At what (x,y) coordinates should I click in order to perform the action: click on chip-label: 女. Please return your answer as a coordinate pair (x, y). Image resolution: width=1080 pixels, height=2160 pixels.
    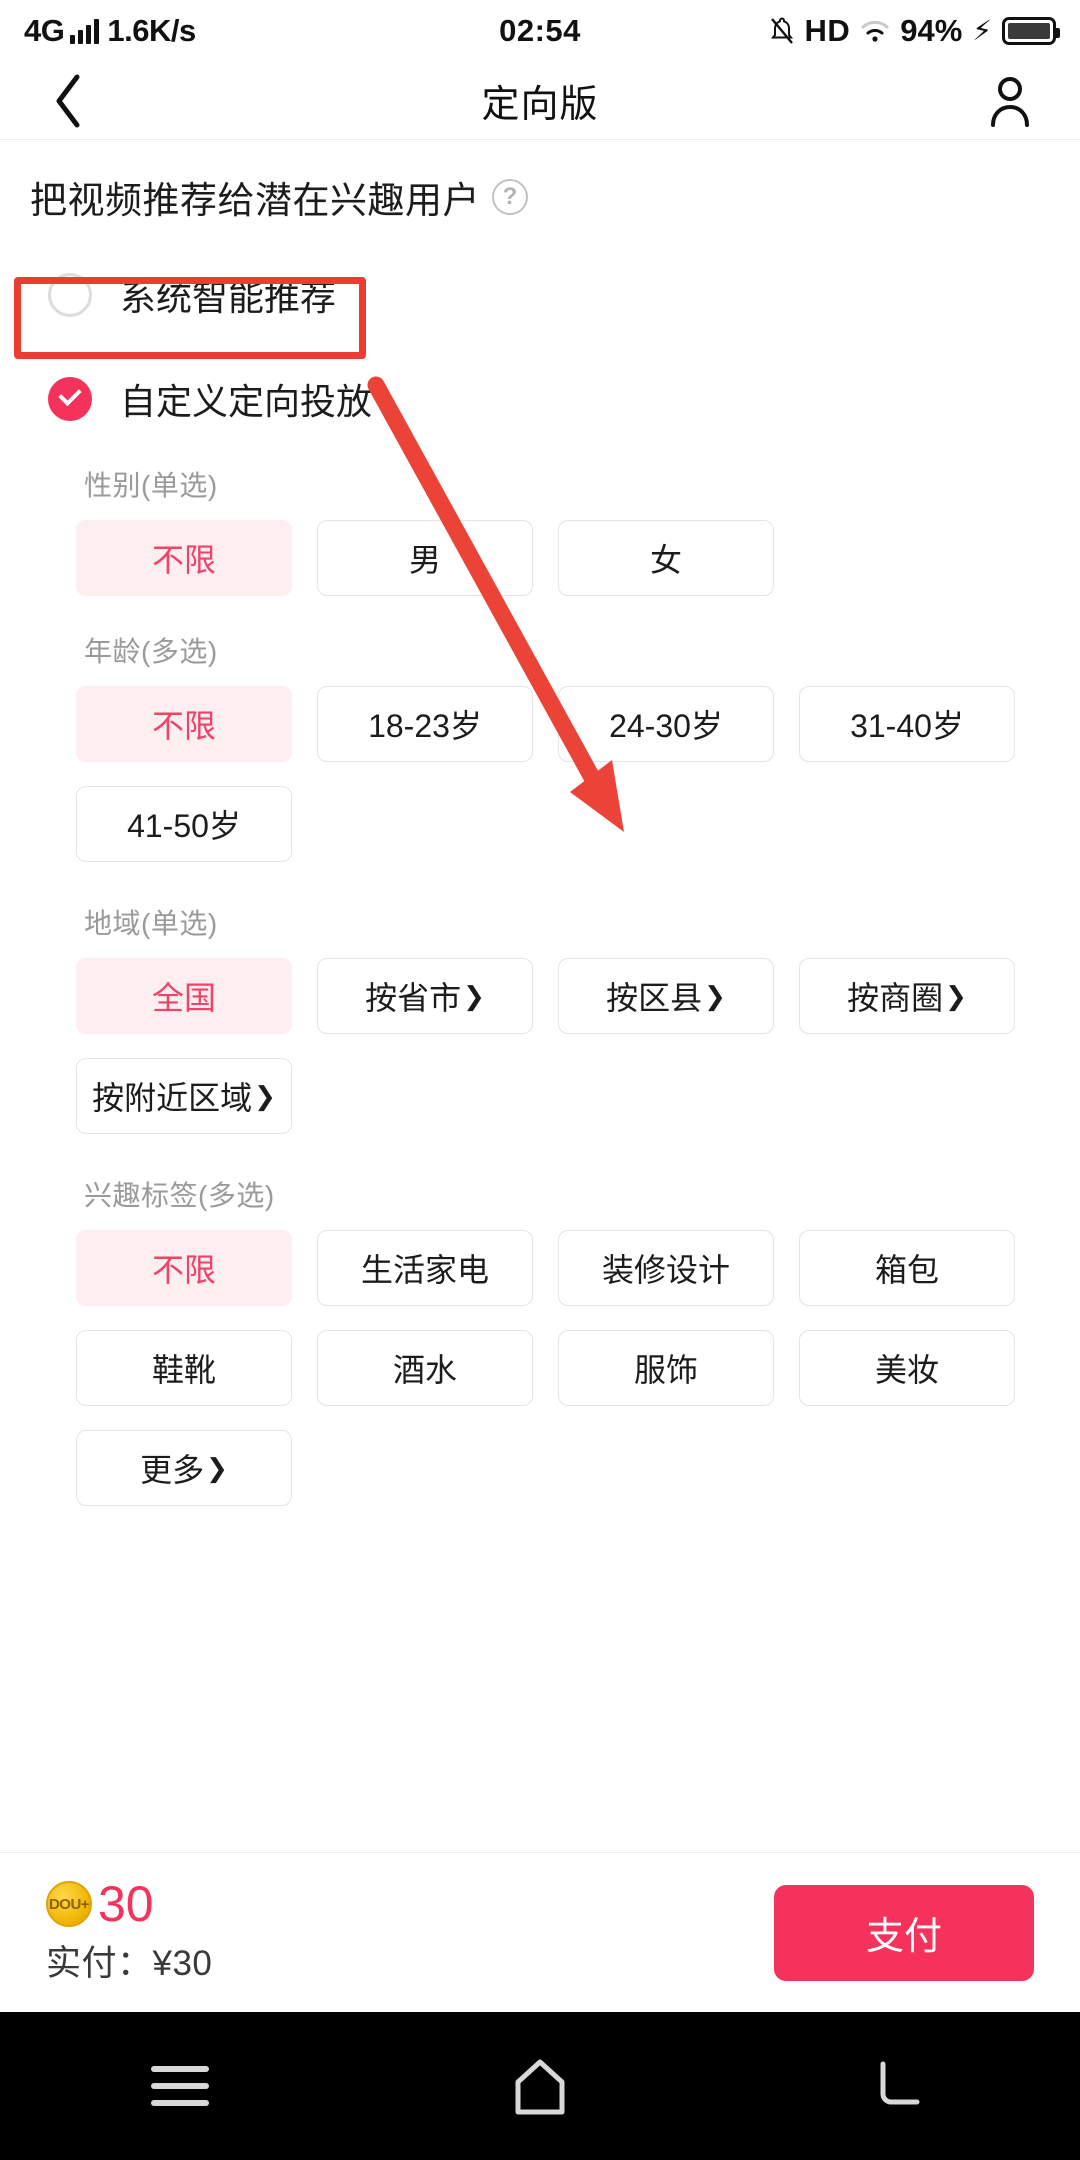
    Looking at the image, I should click on (665, 560).